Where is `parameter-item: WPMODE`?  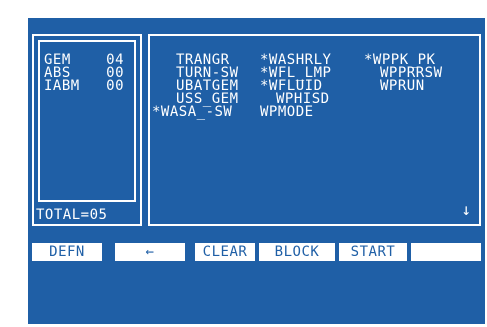 parameter-item: WPMODE is located at coordinates (287, 112).